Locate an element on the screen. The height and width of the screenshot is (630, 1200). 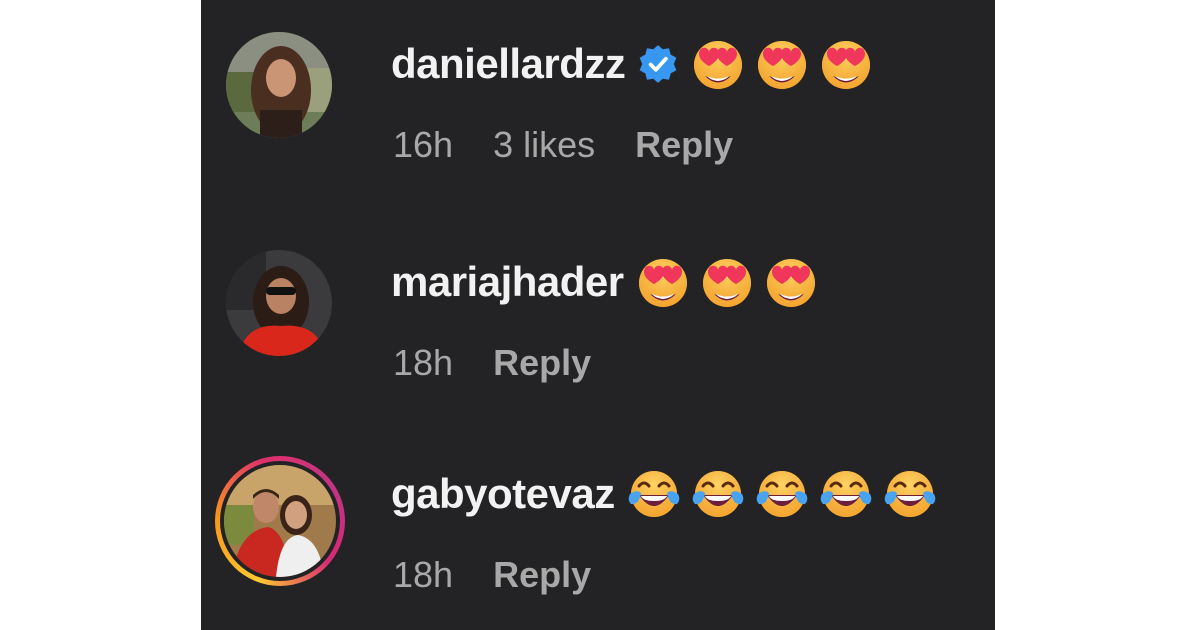
comment-header: daniellardzz is located at coordinates (637, 64).